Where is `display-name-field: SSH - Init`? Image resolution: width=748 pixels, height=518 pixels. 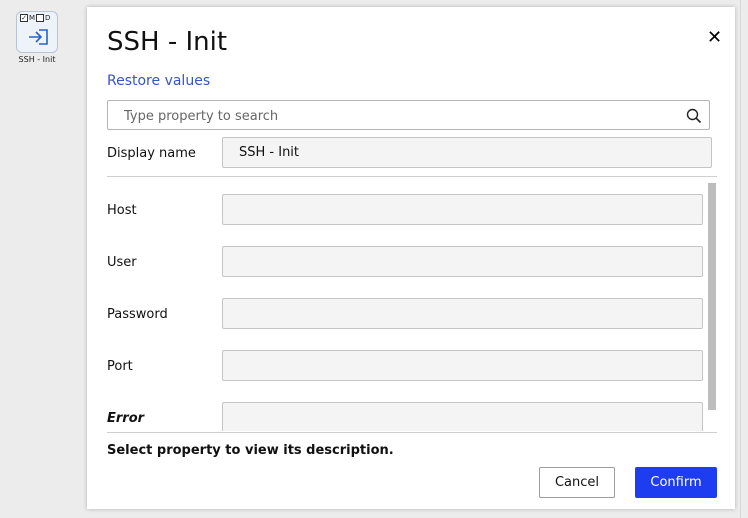
display-name-field: SSH - Init is located at coordinates (467, 152).